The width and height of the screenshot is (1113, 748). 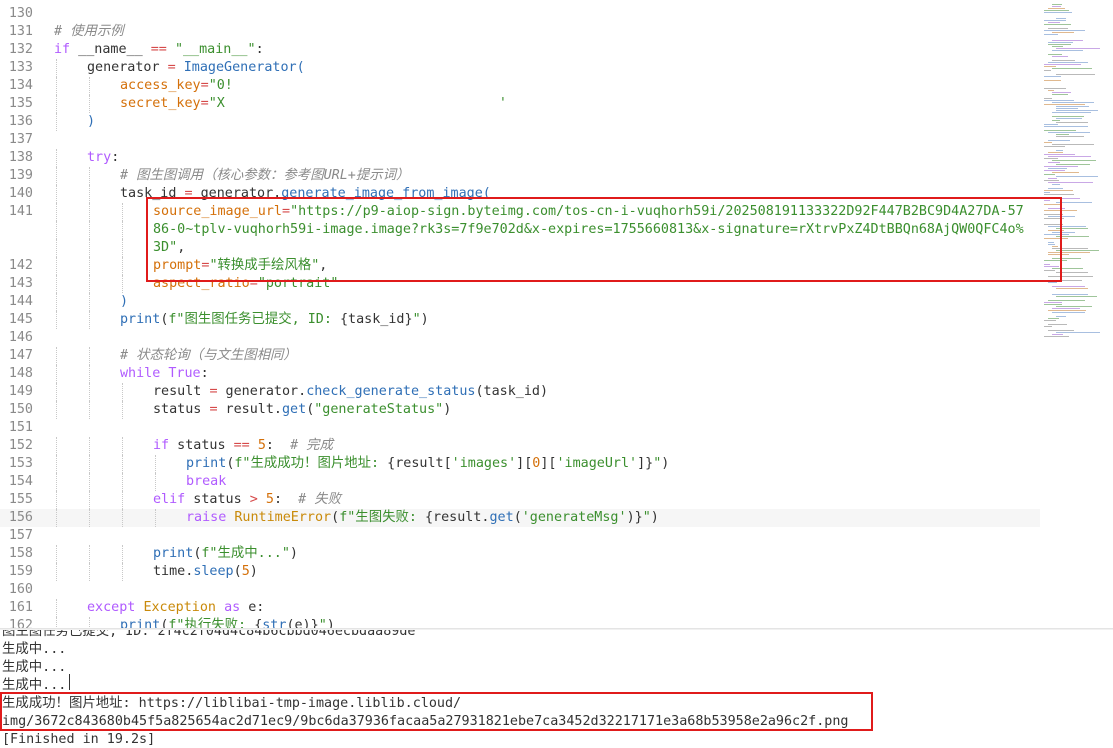 I want to click on code-line: 3D",, so click(x=520, y=248).